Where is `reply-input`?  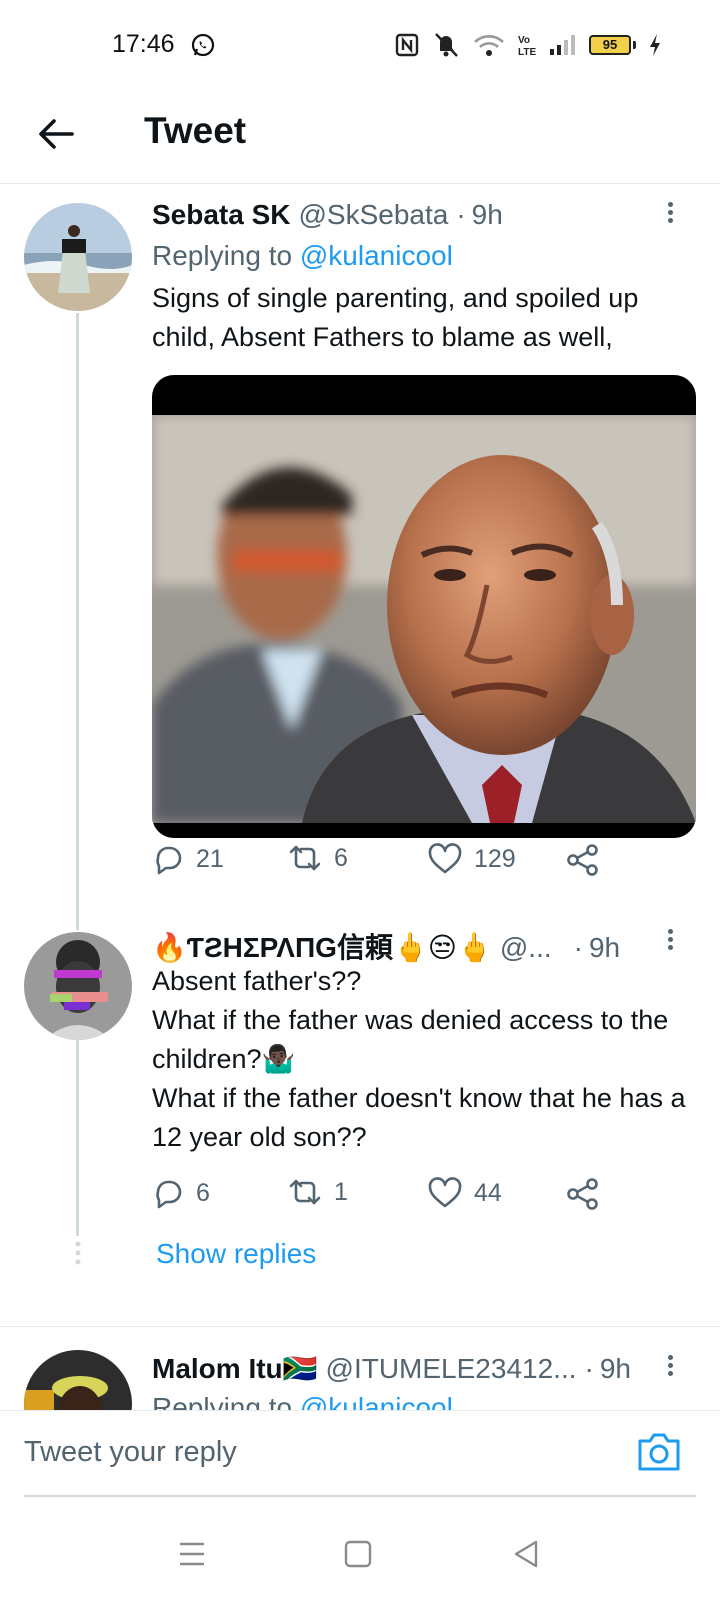
reply-input is located at coordinates (324, 1452).